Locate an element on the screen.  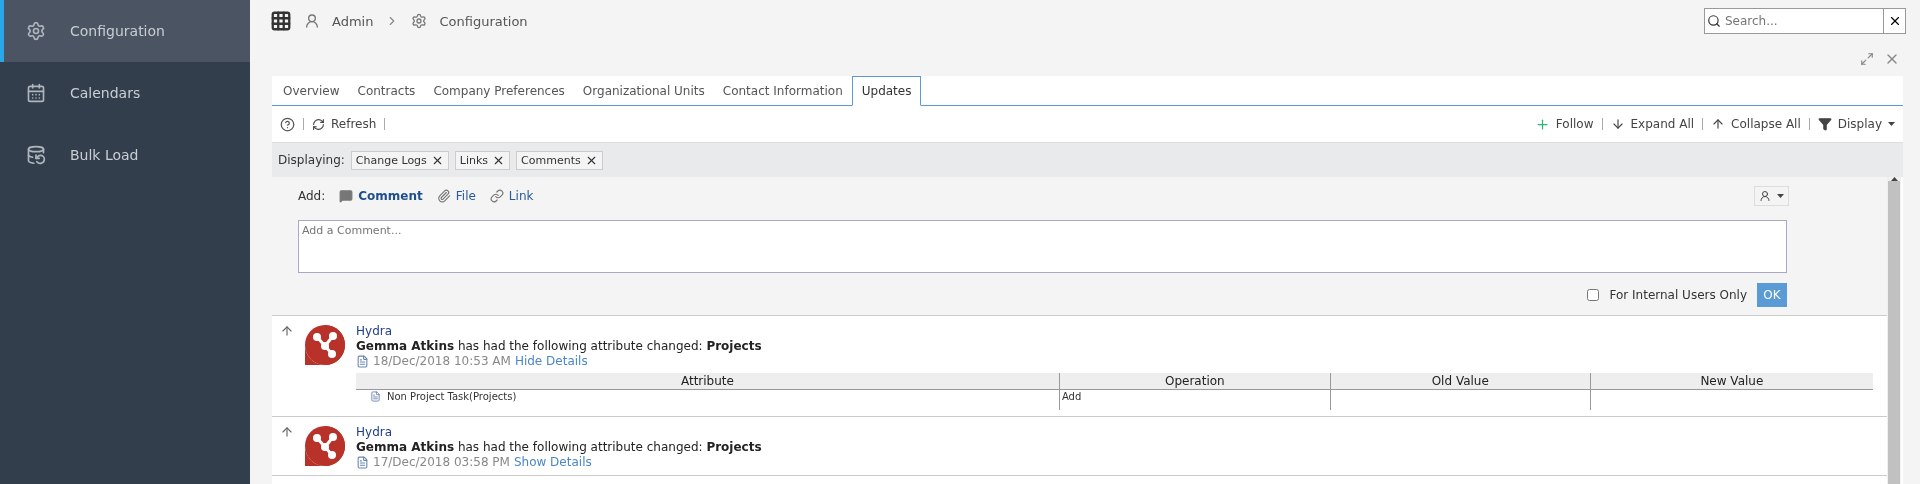
paperclip-icon is located at coordinates (443, 196).